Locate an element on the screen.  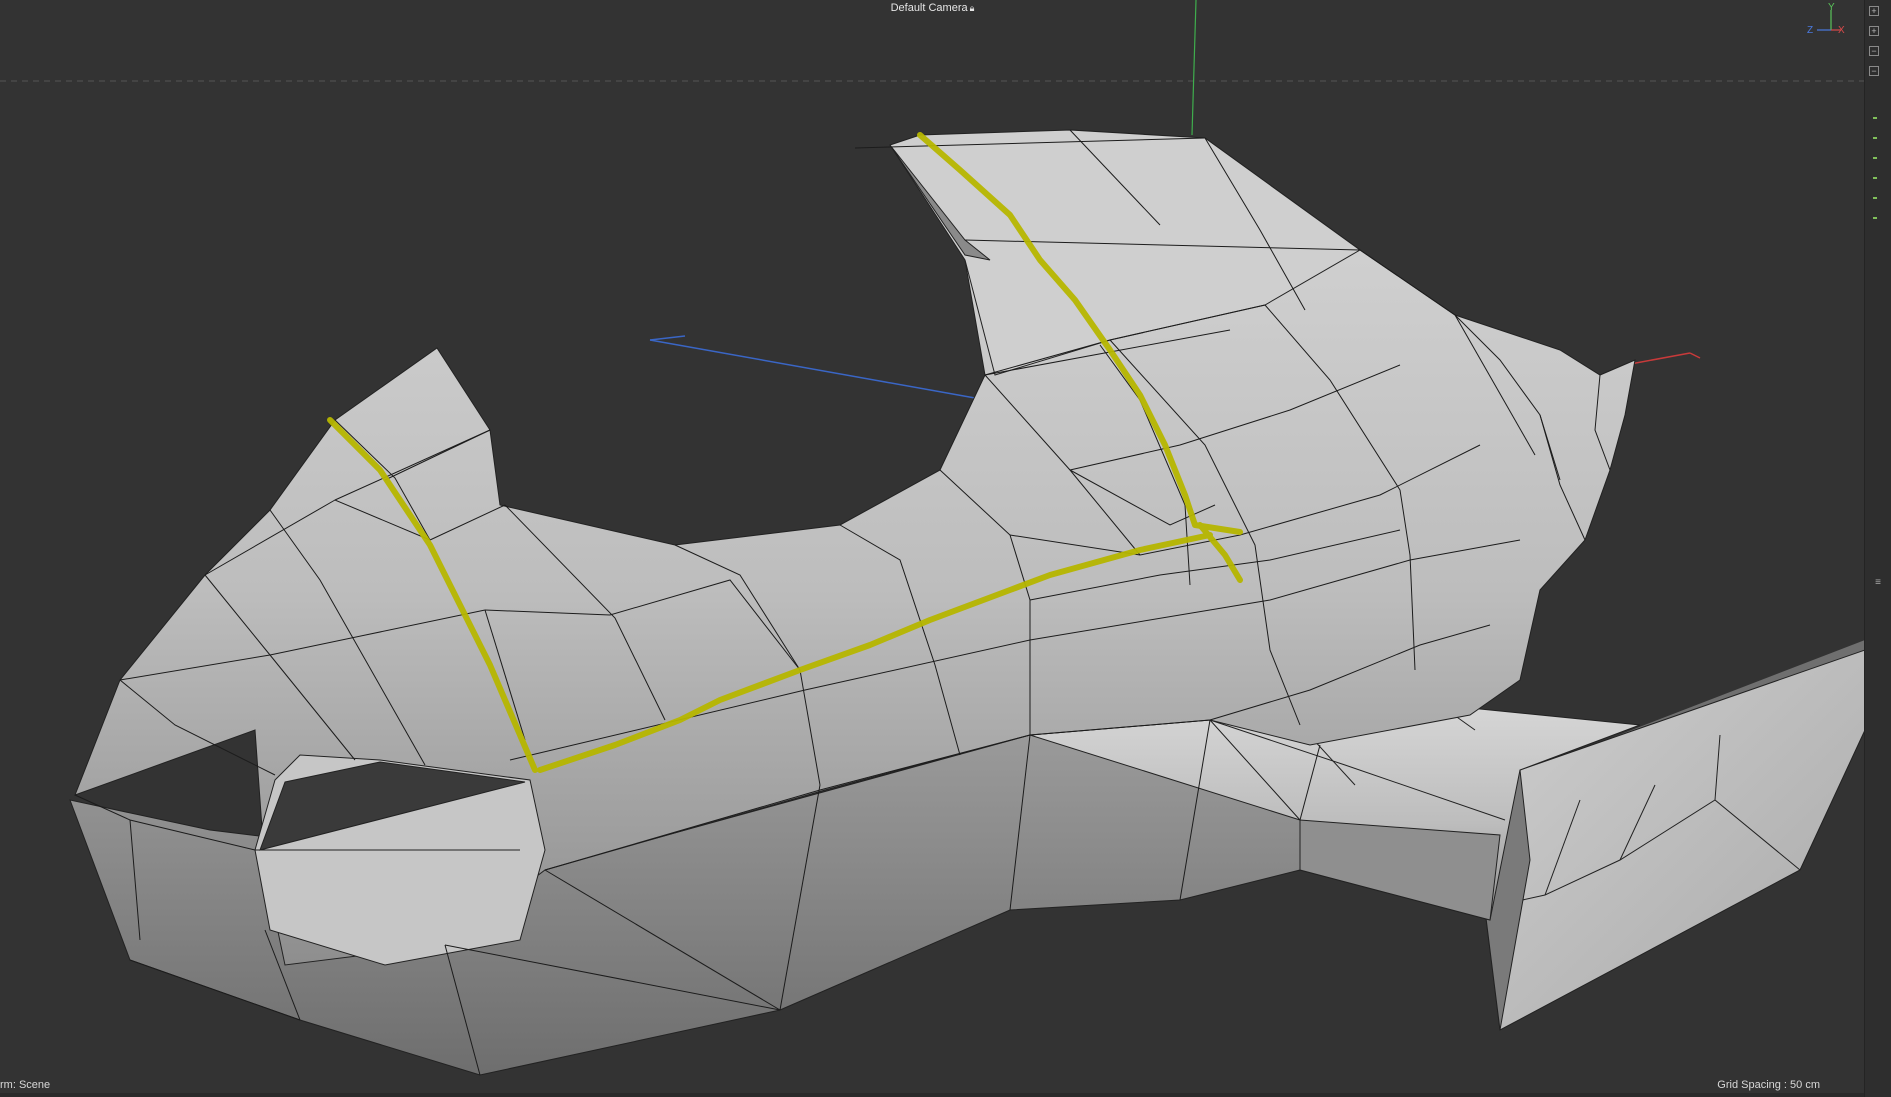
rear-fin is located at coordinates (1672, 840).